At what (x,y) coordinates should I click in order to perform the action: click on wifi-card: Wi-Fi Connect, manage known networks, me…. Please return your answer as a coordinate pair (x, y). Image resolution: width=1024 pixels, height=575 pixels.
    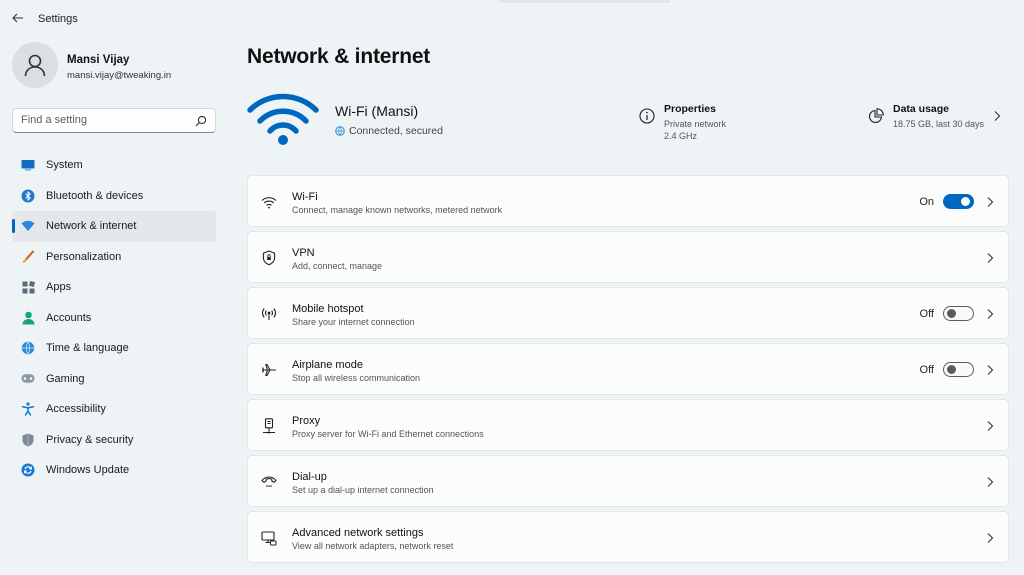
    Looking at the image, I should click on (628, 201).